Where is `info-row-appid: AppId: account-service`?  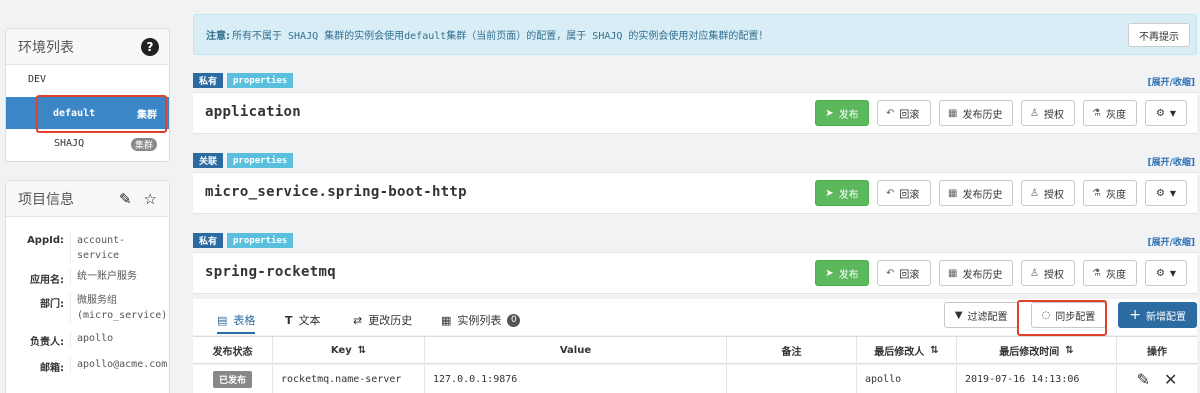 info-row-appid: AppId: account-service is located at coordinates (87, 248).